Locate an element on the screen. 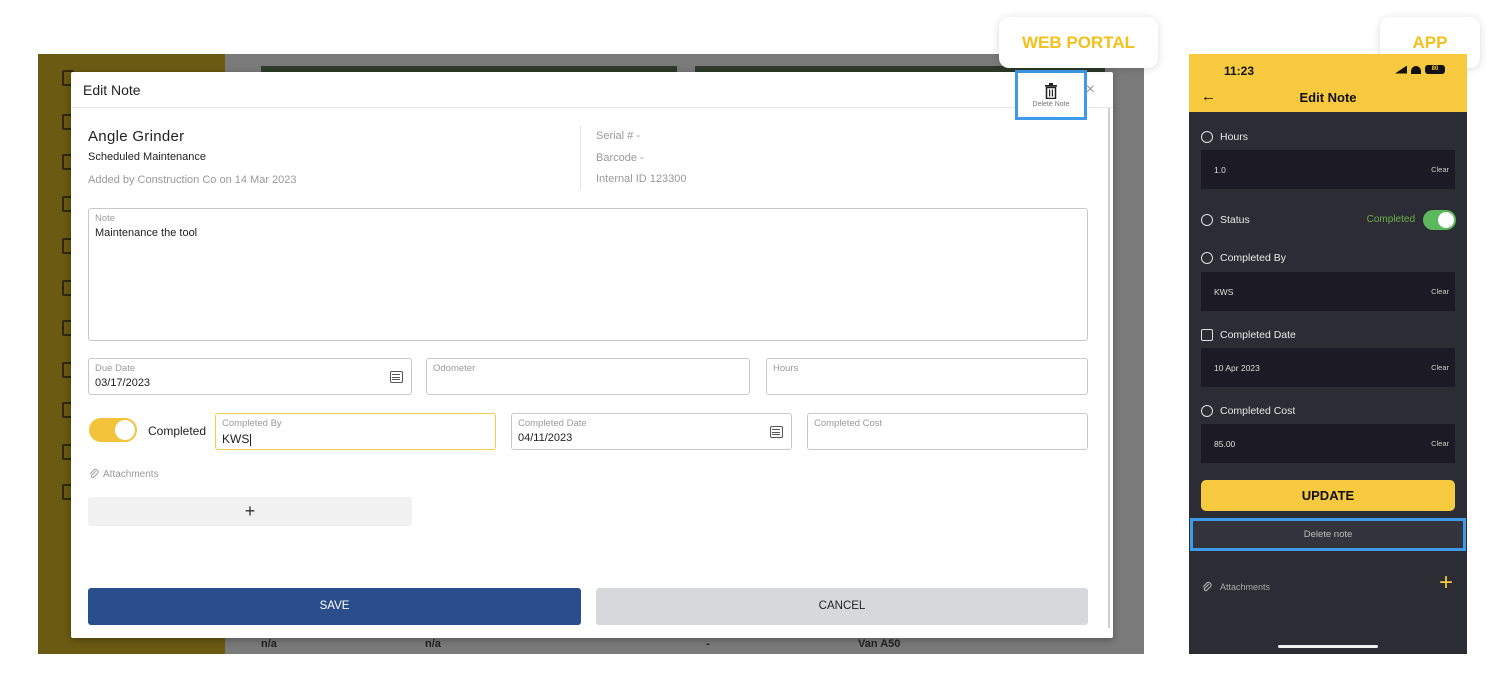 Image resolution: width=1505 pixels, height=698 pixels. completed-by-text: KWS is located at coordinates (236, 439).